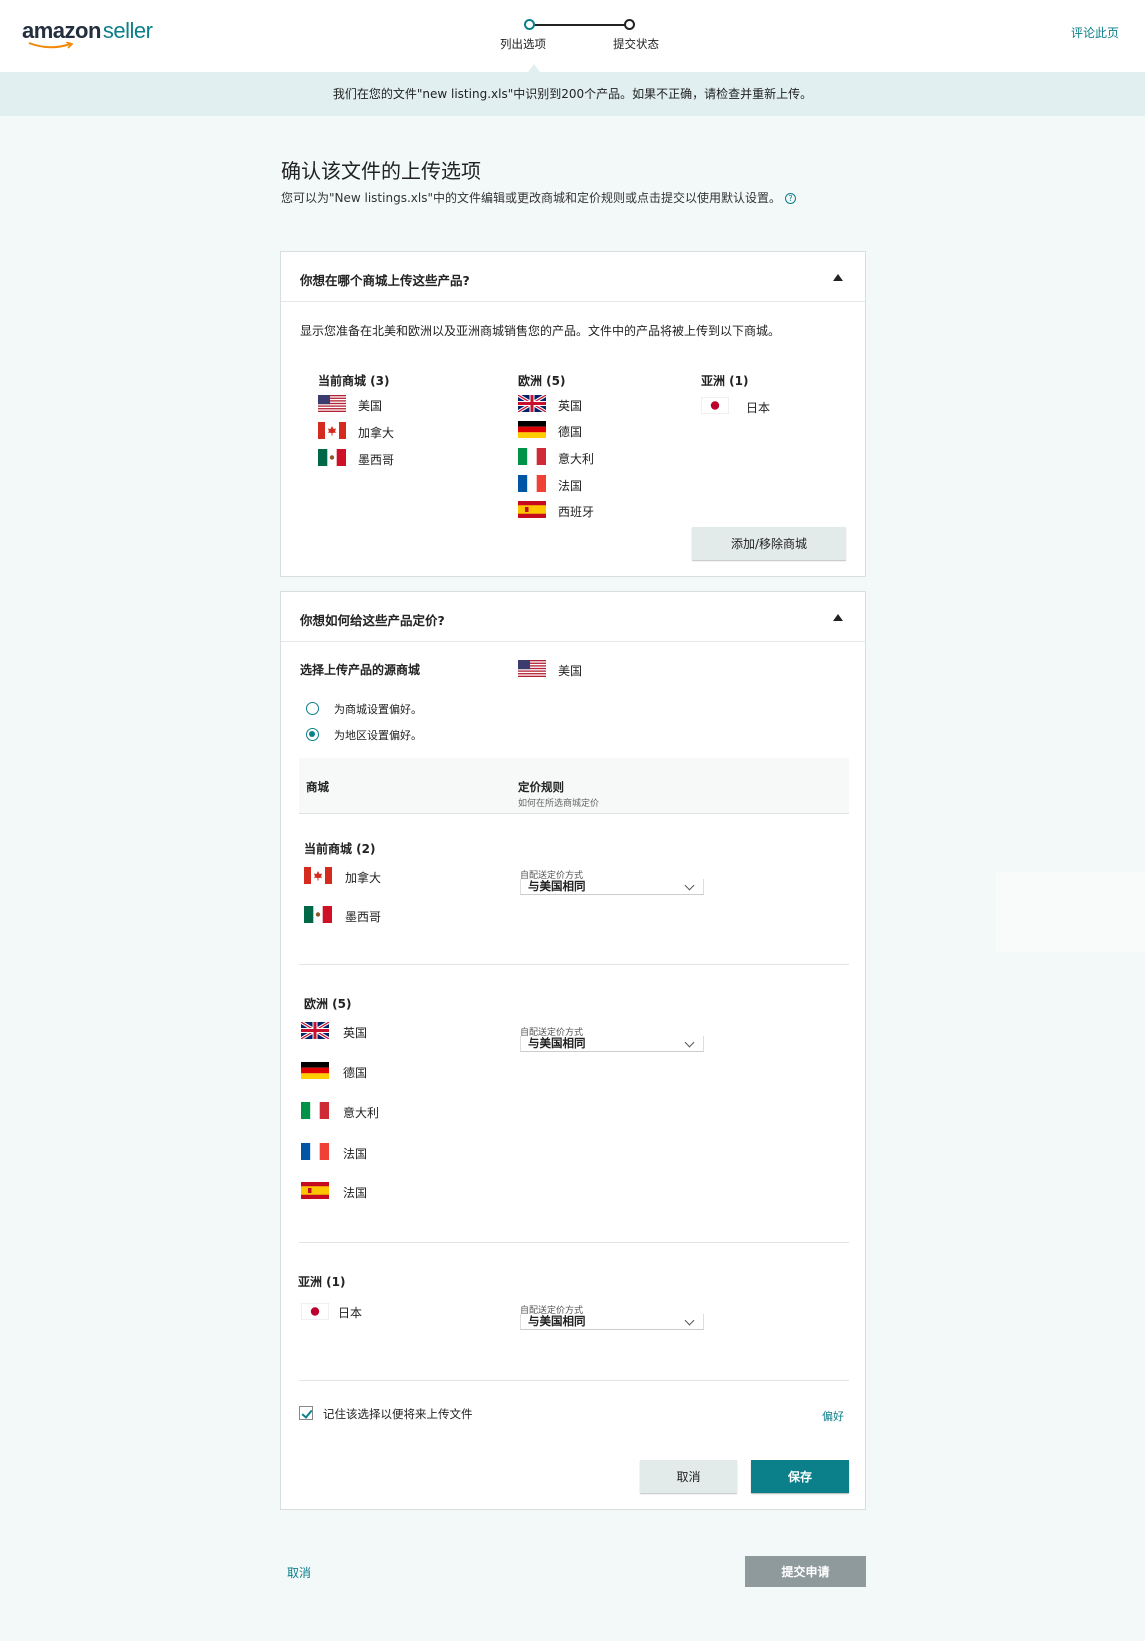 Image resolution: width=1145 pixels, height=1641 pixels. Describe the element at coordinates (322, 1282) in the screenshot. I see `pricing-group-heading-asia: 亚洲 (1)` at that location.